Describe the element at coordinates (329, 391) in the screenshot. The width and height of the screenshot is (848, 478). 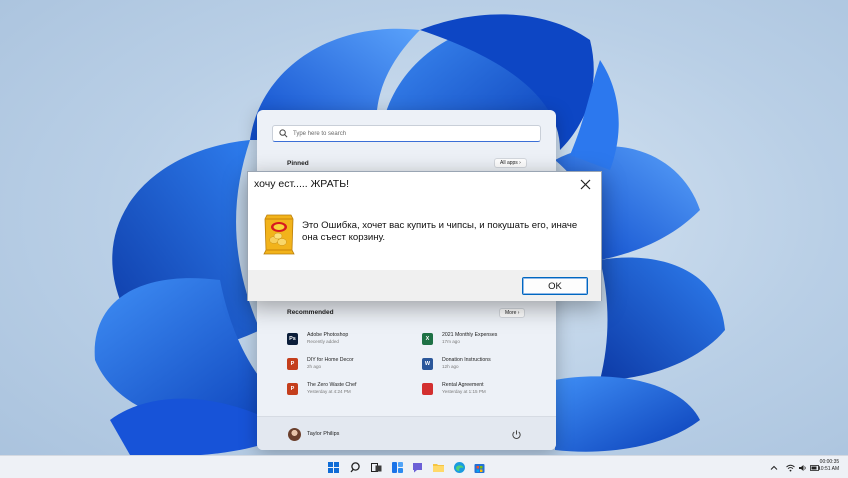
I see `recommended-item-subtitle: Yesterday at 4:24 PM` at that location.